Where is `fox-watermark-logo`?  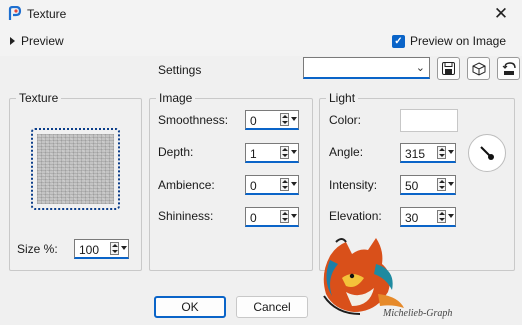 fox-watermark-logo is located at coordinates (363, 276).